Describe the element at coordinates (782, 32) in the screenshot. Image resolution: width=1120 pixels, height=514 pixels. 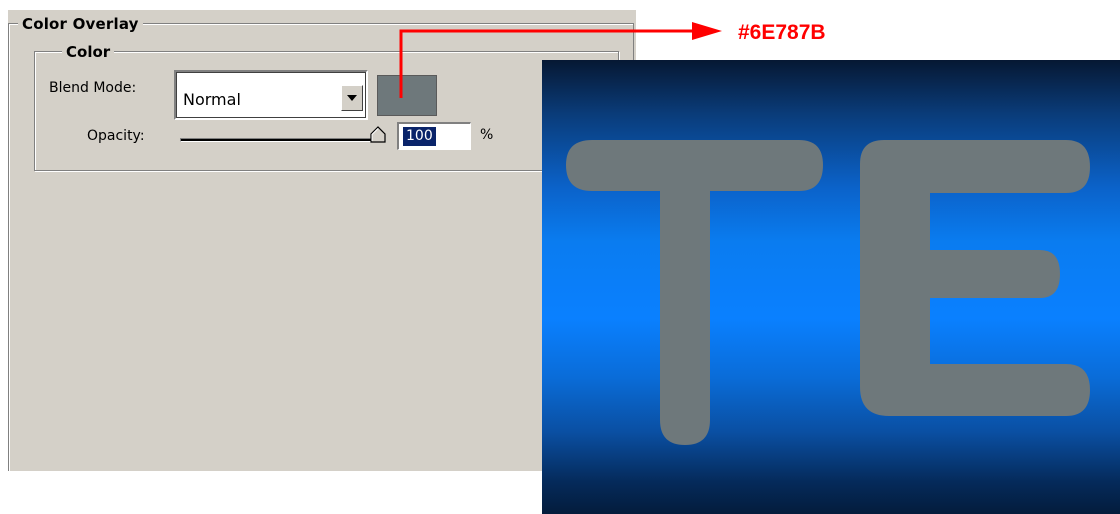
I see `hex-color-label: #6E787B` at that location.